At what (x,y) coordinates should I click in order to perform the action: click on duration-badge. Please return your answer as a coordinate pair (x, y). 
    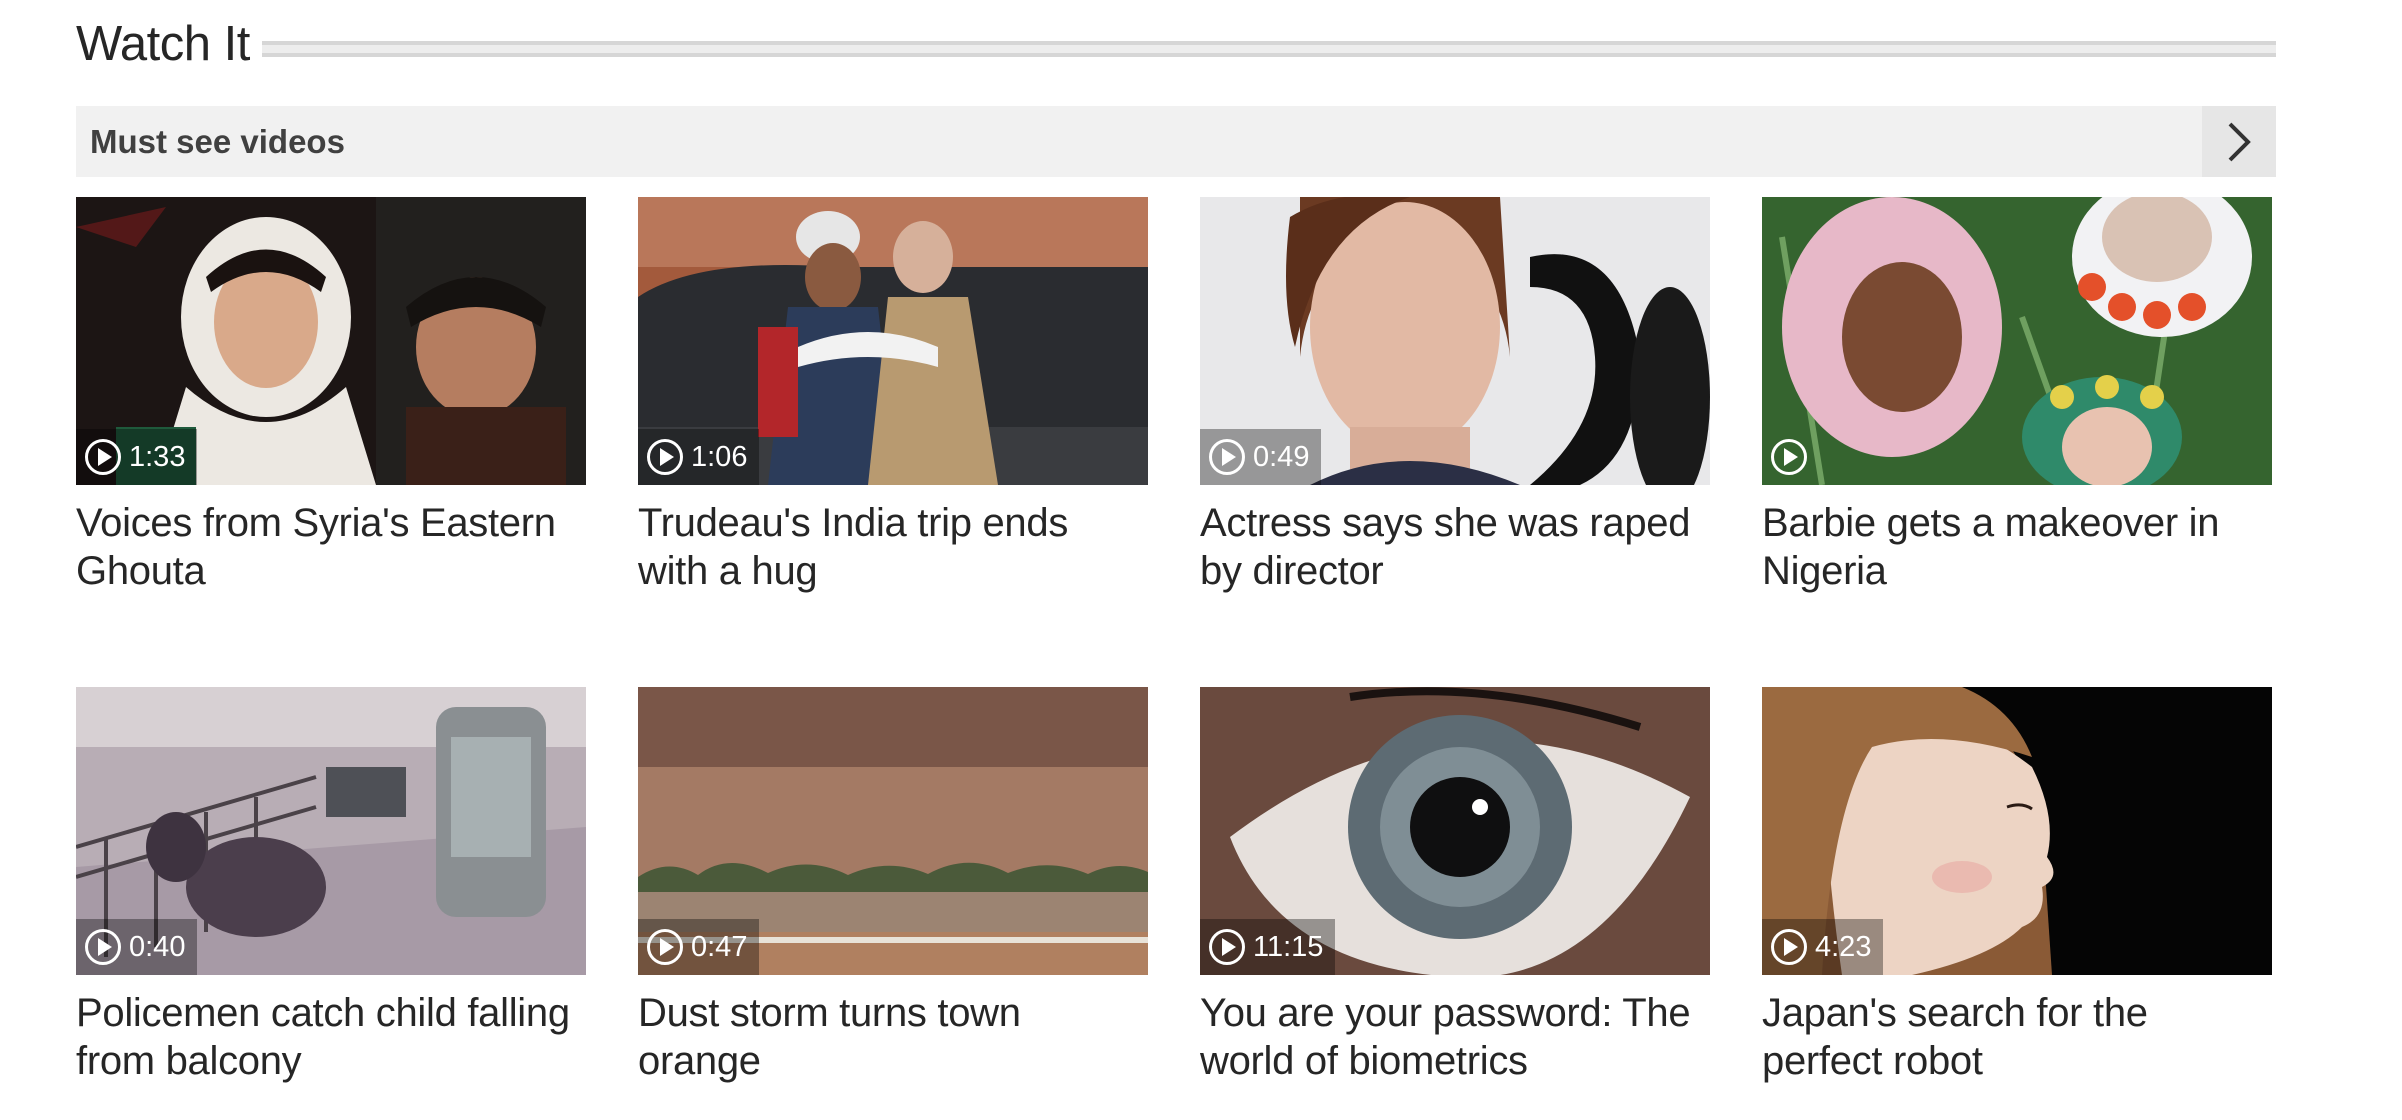
    Looking at the image, I should click on (1794, 457).